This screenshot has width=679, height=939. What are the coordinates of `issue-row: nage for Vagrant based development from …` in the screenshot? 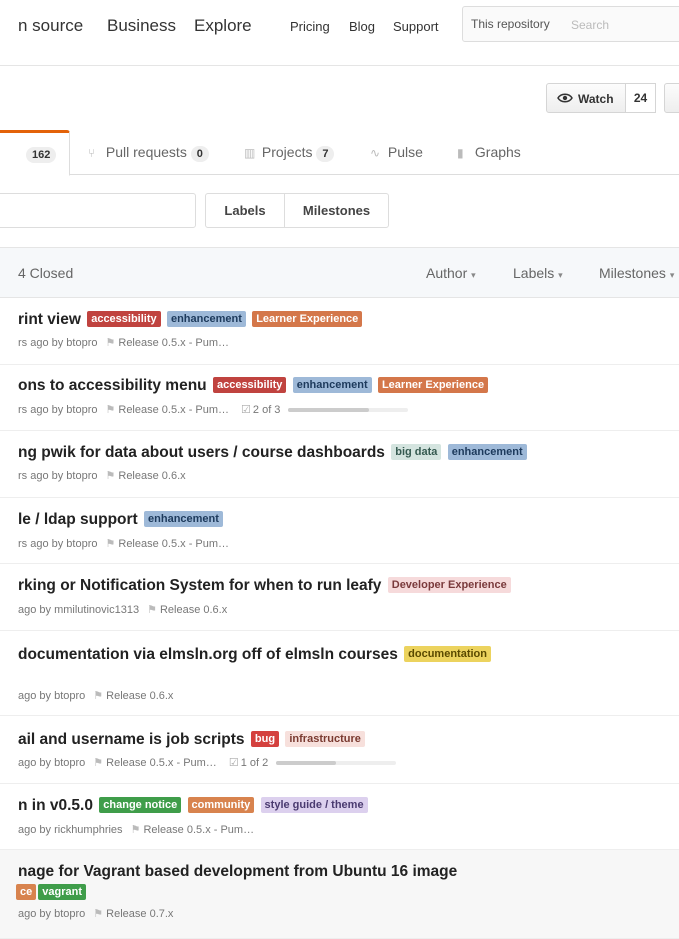 It's located at (339, 894).